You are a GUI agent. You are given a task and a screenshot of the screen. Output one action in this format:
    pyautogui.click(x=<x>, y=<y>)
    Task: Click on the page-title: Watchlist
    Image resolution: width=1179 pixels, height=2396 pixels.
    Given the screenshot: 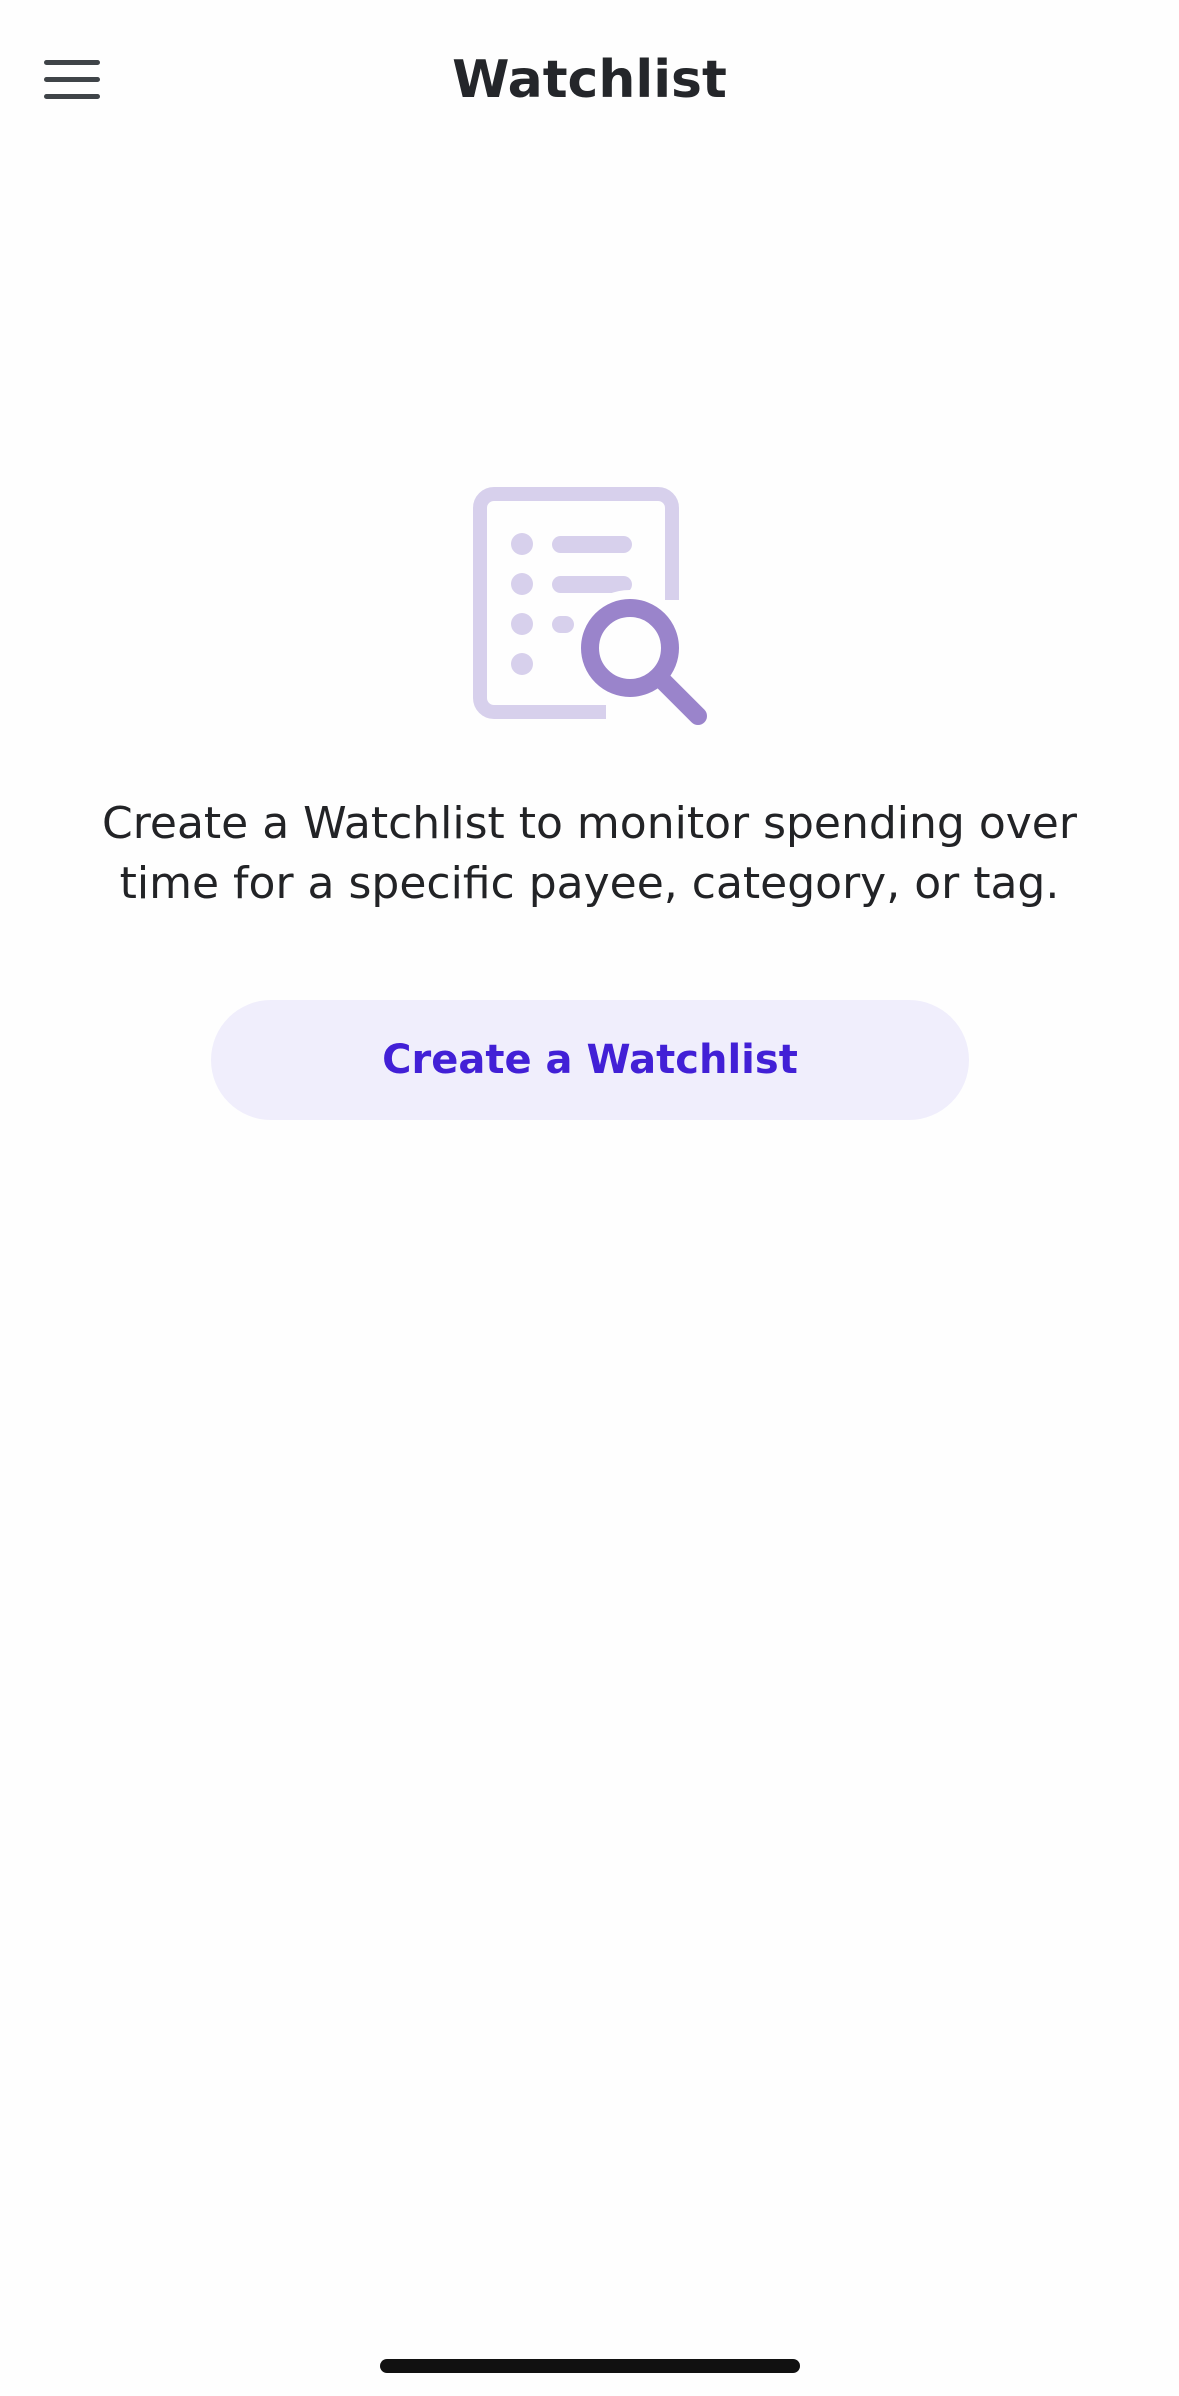 What is the action you would take?
    pyautogui.click(x=589, y=80)
    